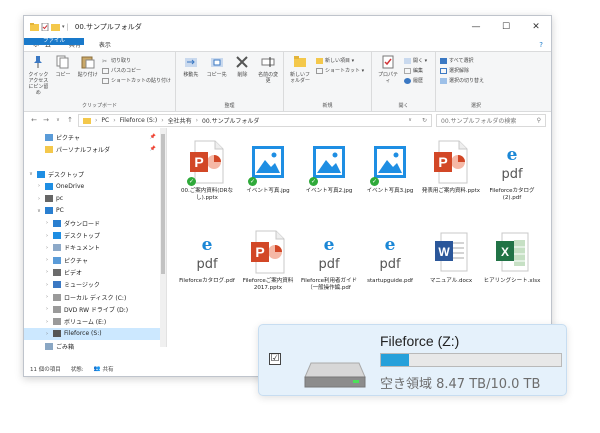  I want to click on copy-path-button: パスのコピー, so click(136, 70).